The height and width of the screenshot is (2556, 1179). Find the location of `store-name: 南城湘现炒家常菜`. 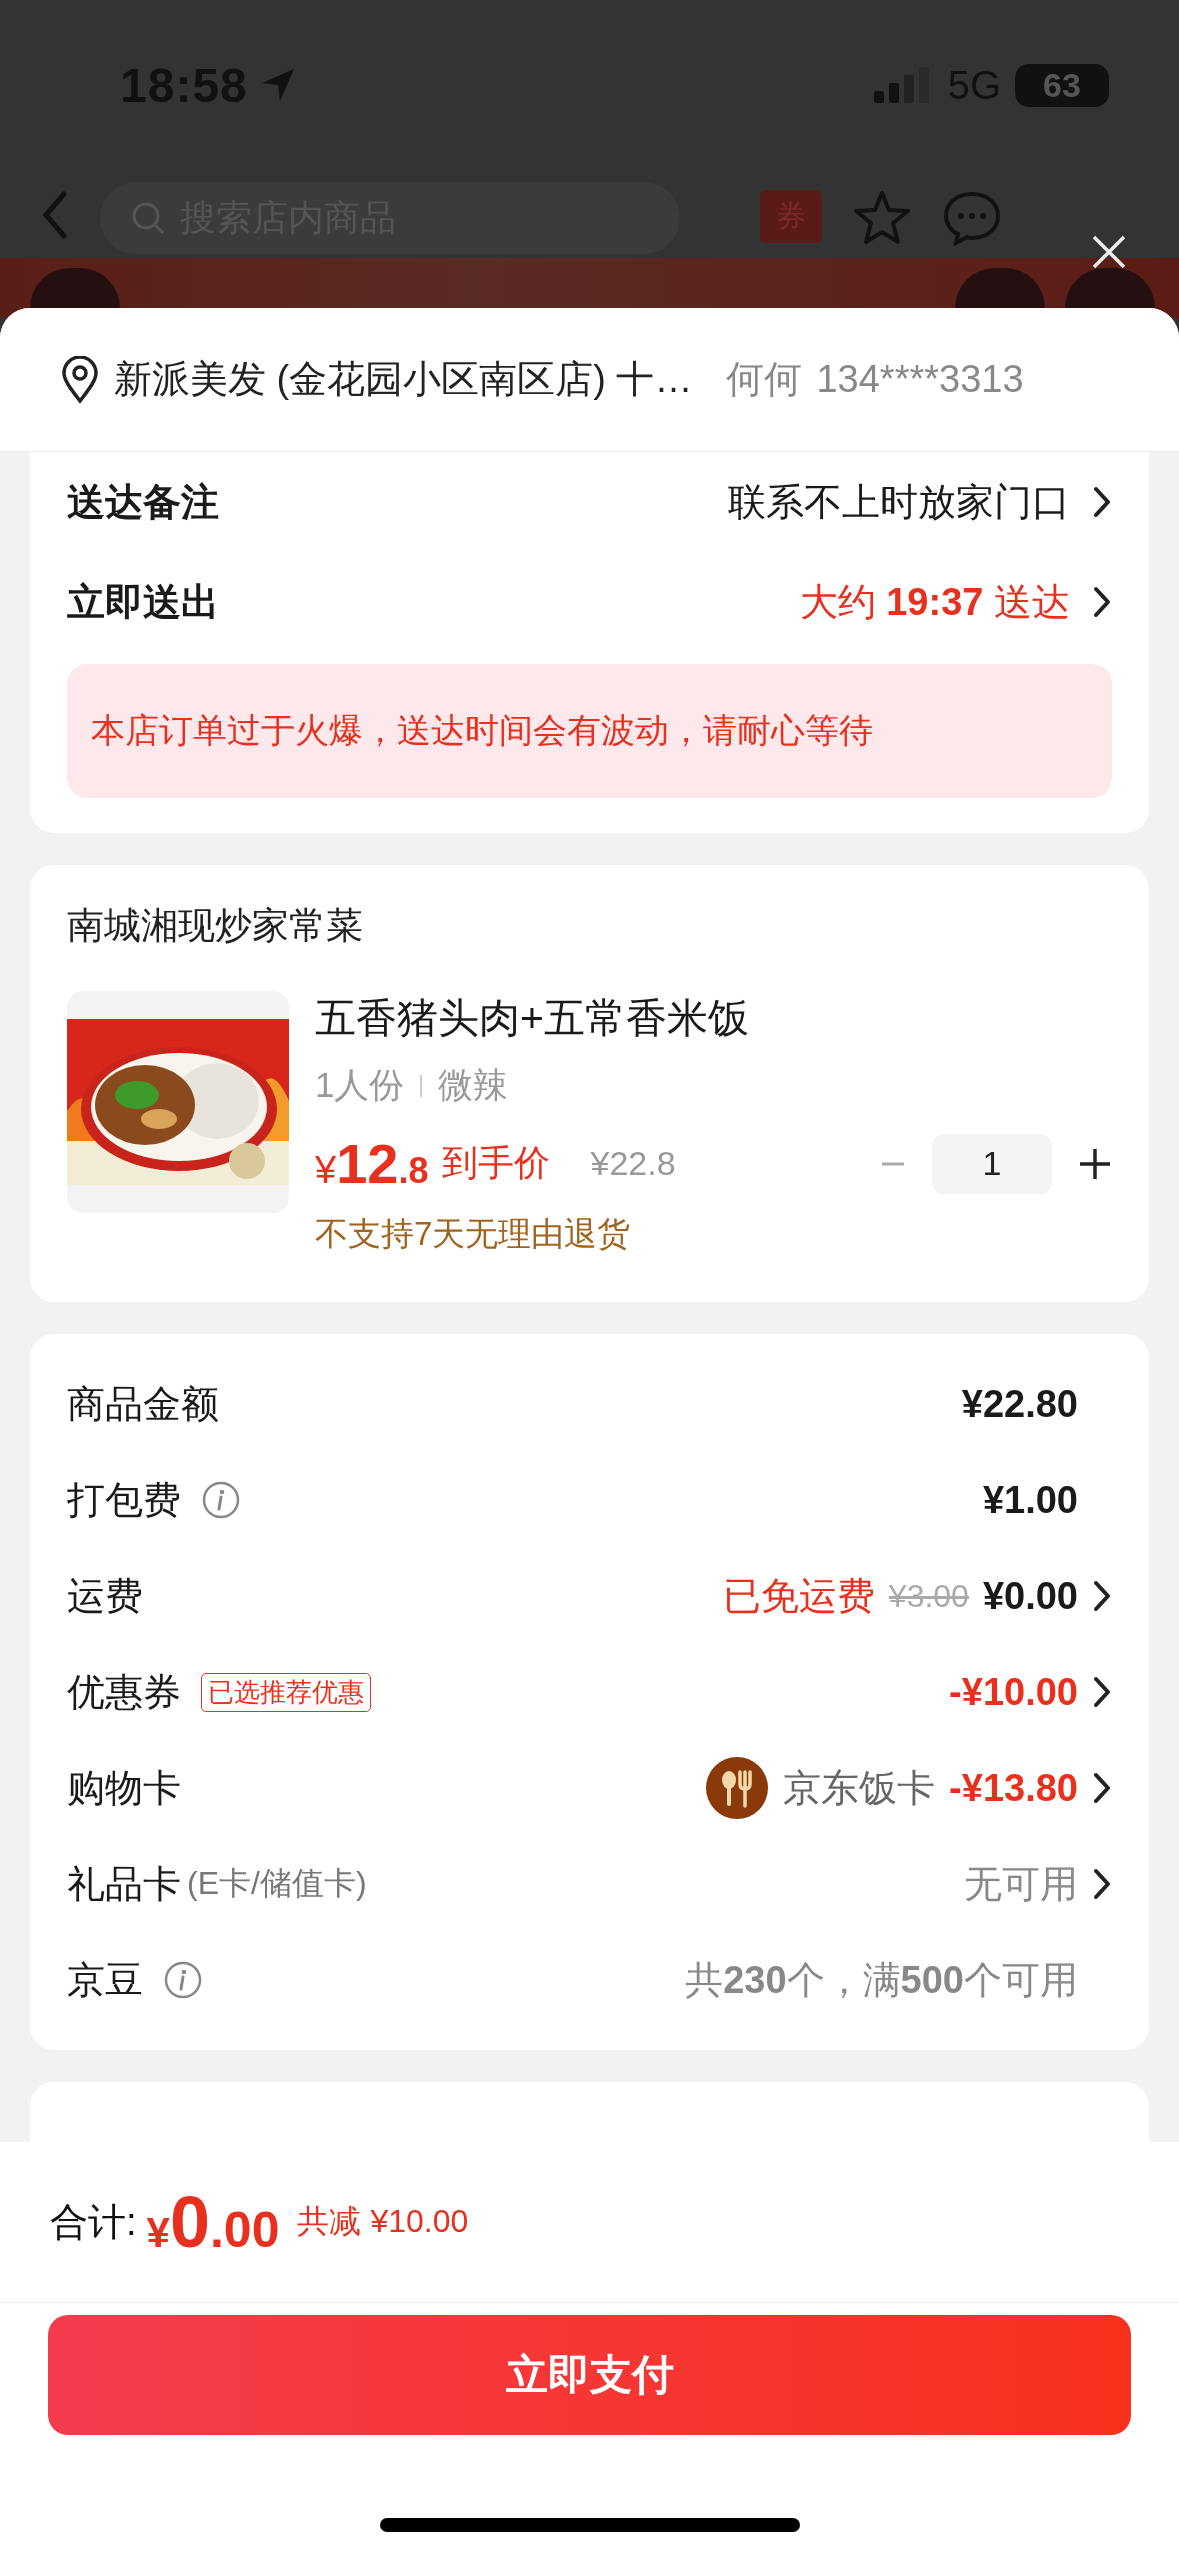

store-name: 南城湘现炒家常菜 is located at coordinates (589, 926).